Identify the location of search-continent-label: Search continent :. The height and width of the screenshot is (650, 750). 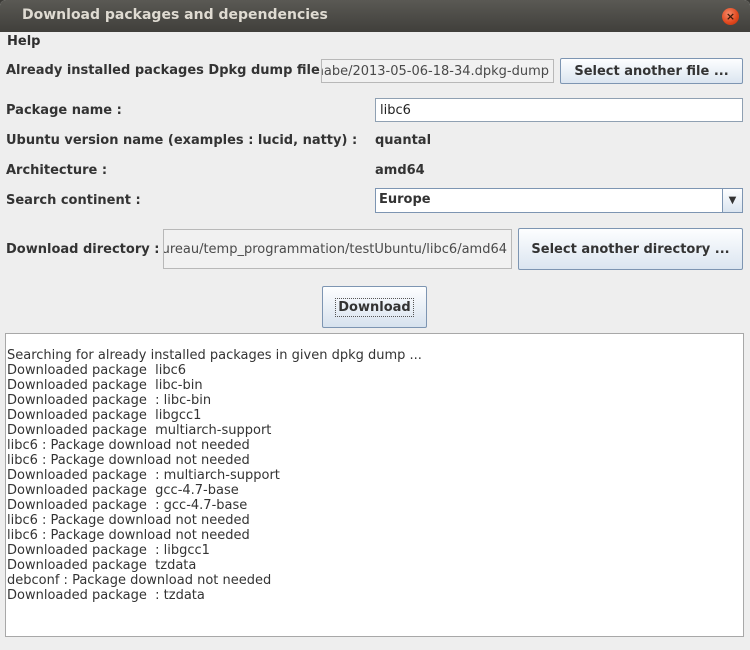
(73, 200).